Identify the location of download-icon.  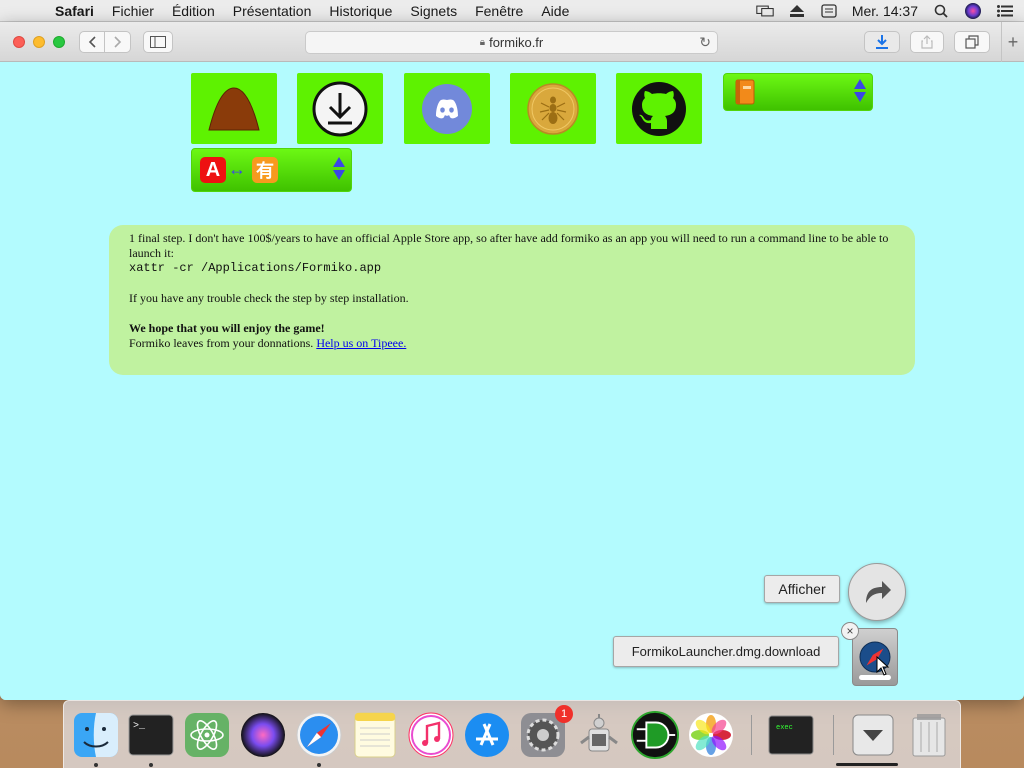
(340, 108).